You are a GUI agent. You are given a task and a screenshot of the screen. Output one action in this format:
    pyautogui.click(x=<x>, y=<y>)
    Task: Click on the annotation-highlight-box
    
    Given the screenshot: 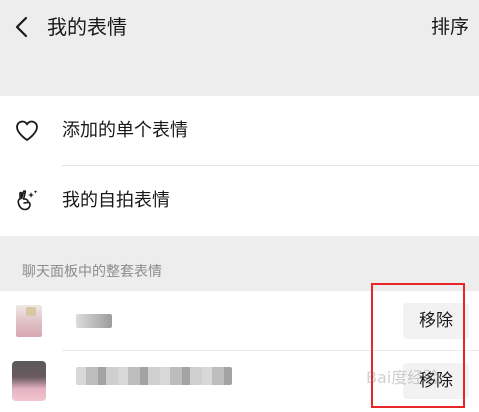 What is the action you would take?
    pyautogui.click(x=418, y=345)
    